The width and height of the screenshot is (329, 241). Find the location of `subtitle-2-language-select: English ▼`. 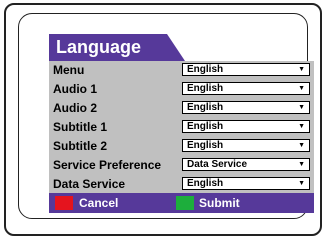

subtitle-2-language-select: English ▼ is located at coordinates (246, 145).